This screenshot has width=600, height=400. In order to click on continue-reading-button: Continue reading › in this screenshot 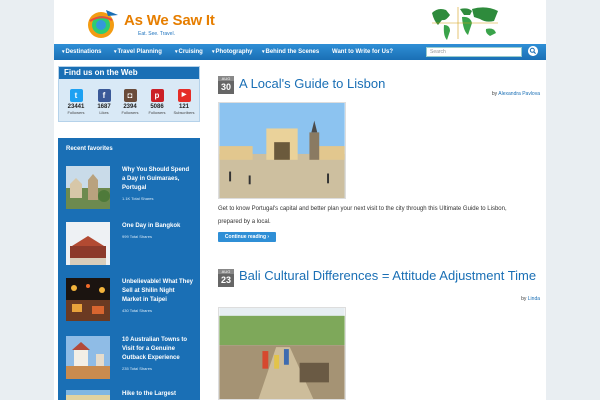, I will do `click(247, 237)`.